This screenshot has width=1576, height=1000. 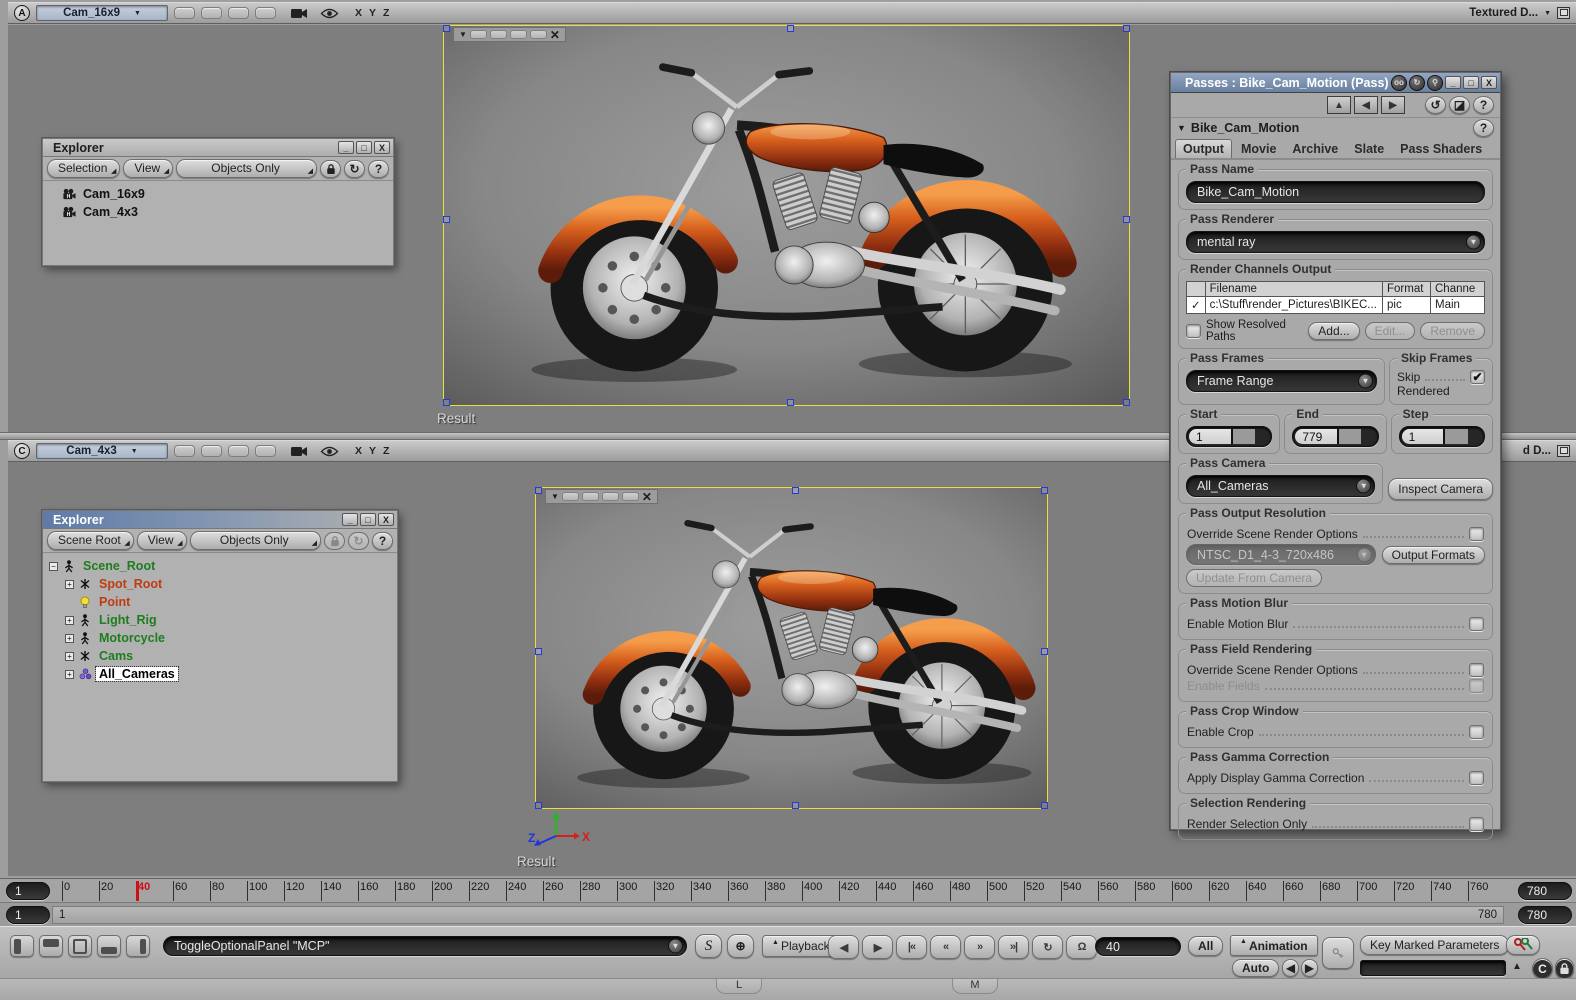 I want to click on enable-crop-checkbox, so click(x=1476, y=732).